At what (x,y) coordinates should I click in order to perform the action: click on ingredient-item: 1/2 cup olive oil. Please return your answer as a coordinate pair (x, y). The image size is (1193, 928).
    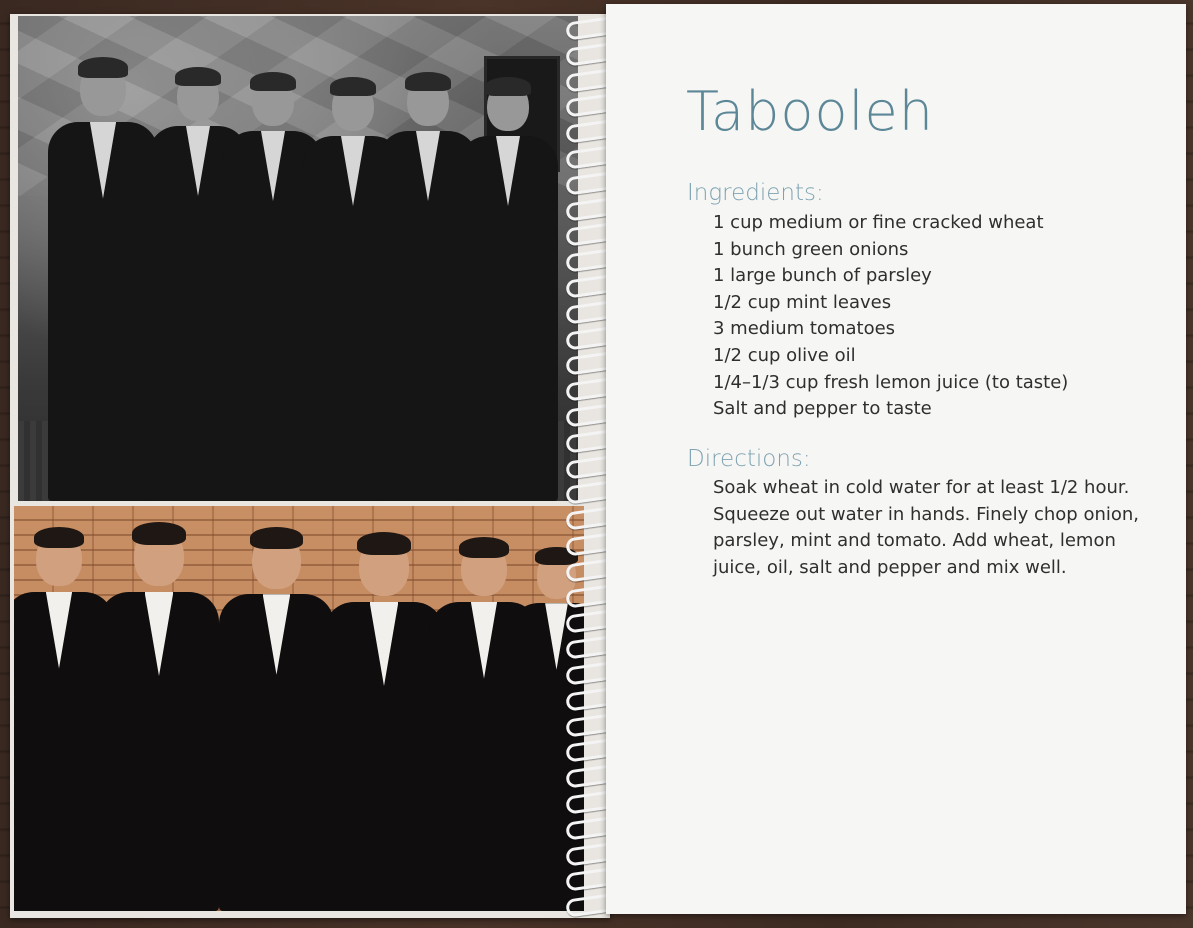
    Looking at the image, I should click on (784, 355).